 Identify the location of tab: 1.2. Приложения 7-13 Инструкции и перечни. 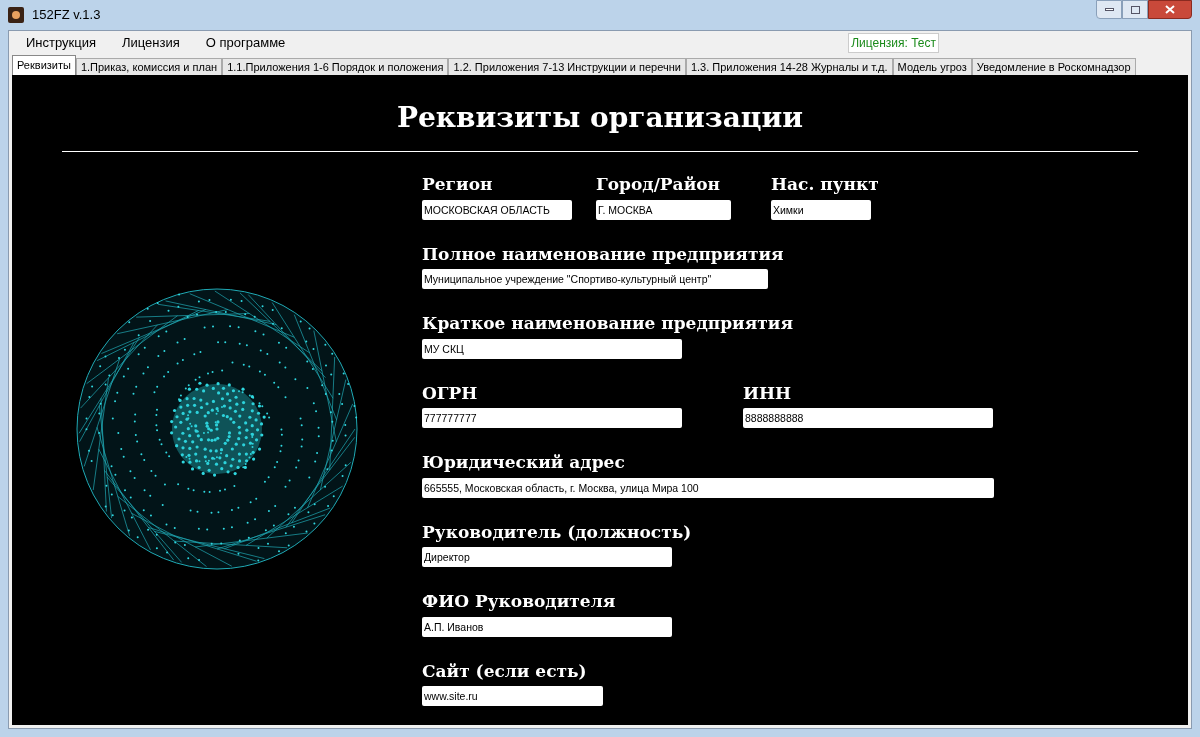
(567, 66).